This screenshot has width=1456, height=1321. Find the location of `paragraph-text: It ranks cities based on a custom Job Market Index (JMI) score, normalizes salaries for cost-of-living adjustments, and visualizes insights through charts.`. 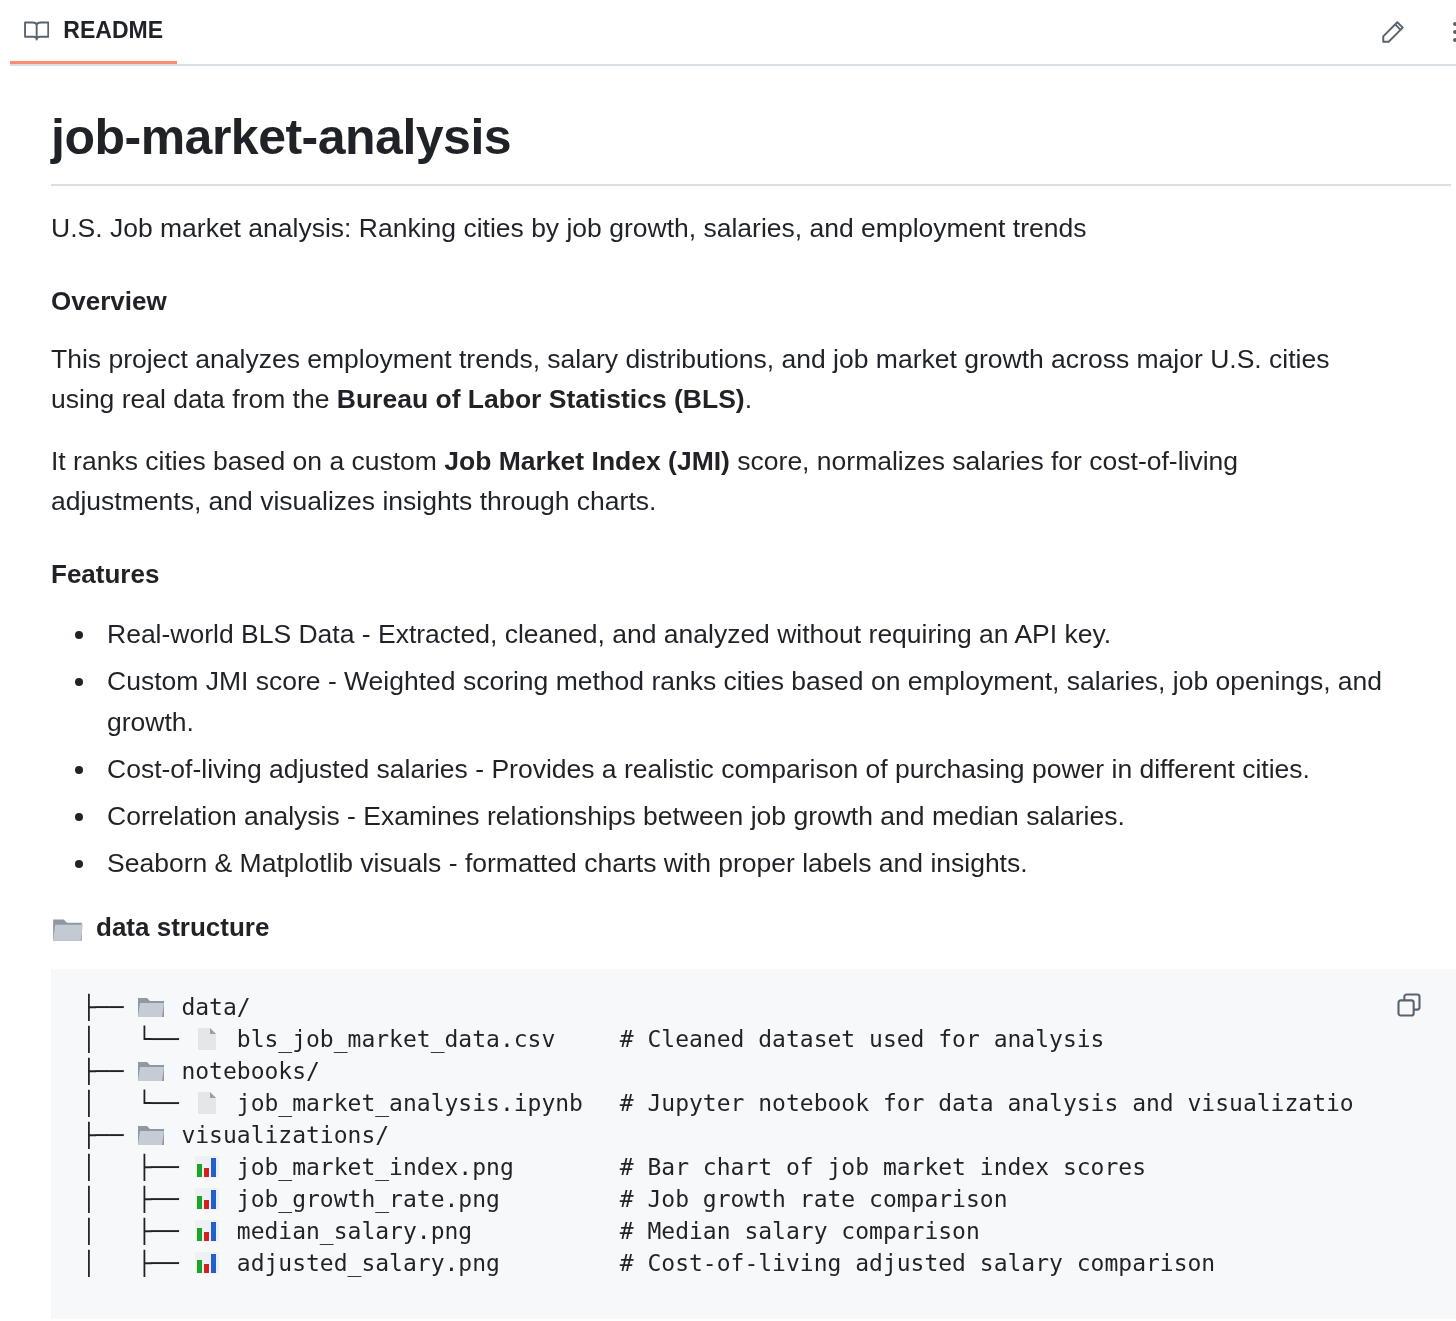

paragraph-text: It ranks cities based on a custom Job Market Index (JMI) score, normalizes salaries for cost-of-living adjustments, and visualizes insights through charts. is located at coordinates (645, 481).